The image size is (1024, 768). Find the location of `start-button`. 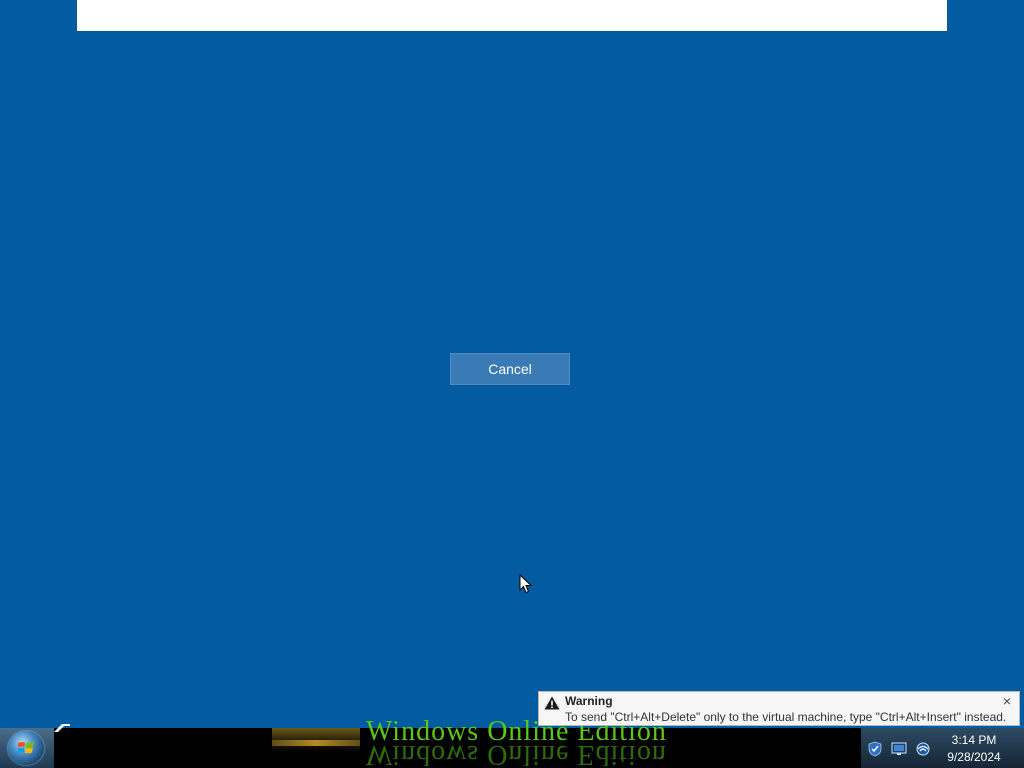

start-button is located at coordinates (27, 748).